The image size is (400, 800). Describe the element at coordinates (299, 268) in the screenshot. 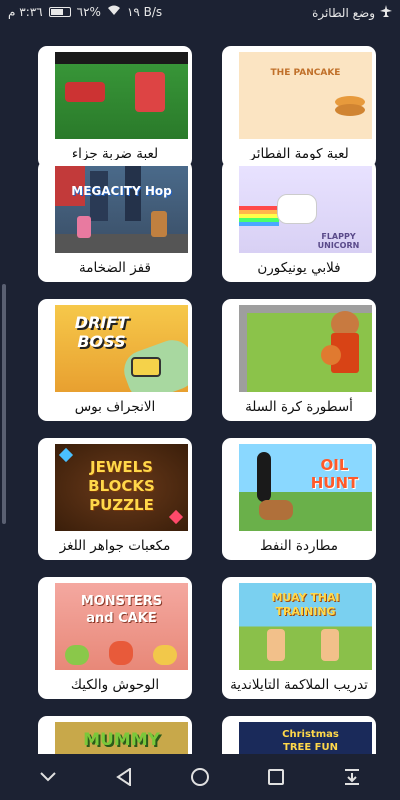

I see `game-title: فلابي يونيكورن` at that location.